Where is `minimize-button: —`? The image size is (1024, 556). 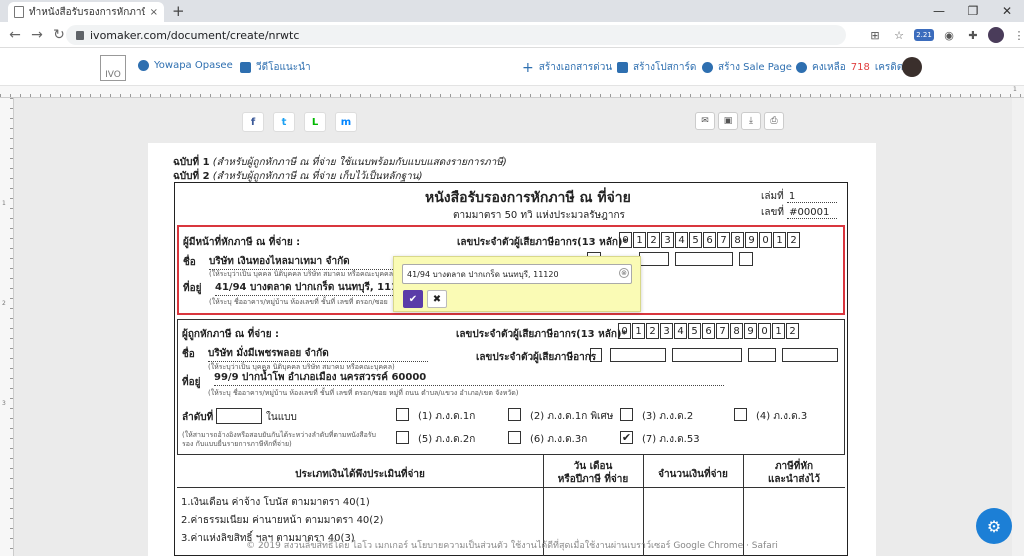
minimize-button: — is located at coordinates (939, 11).